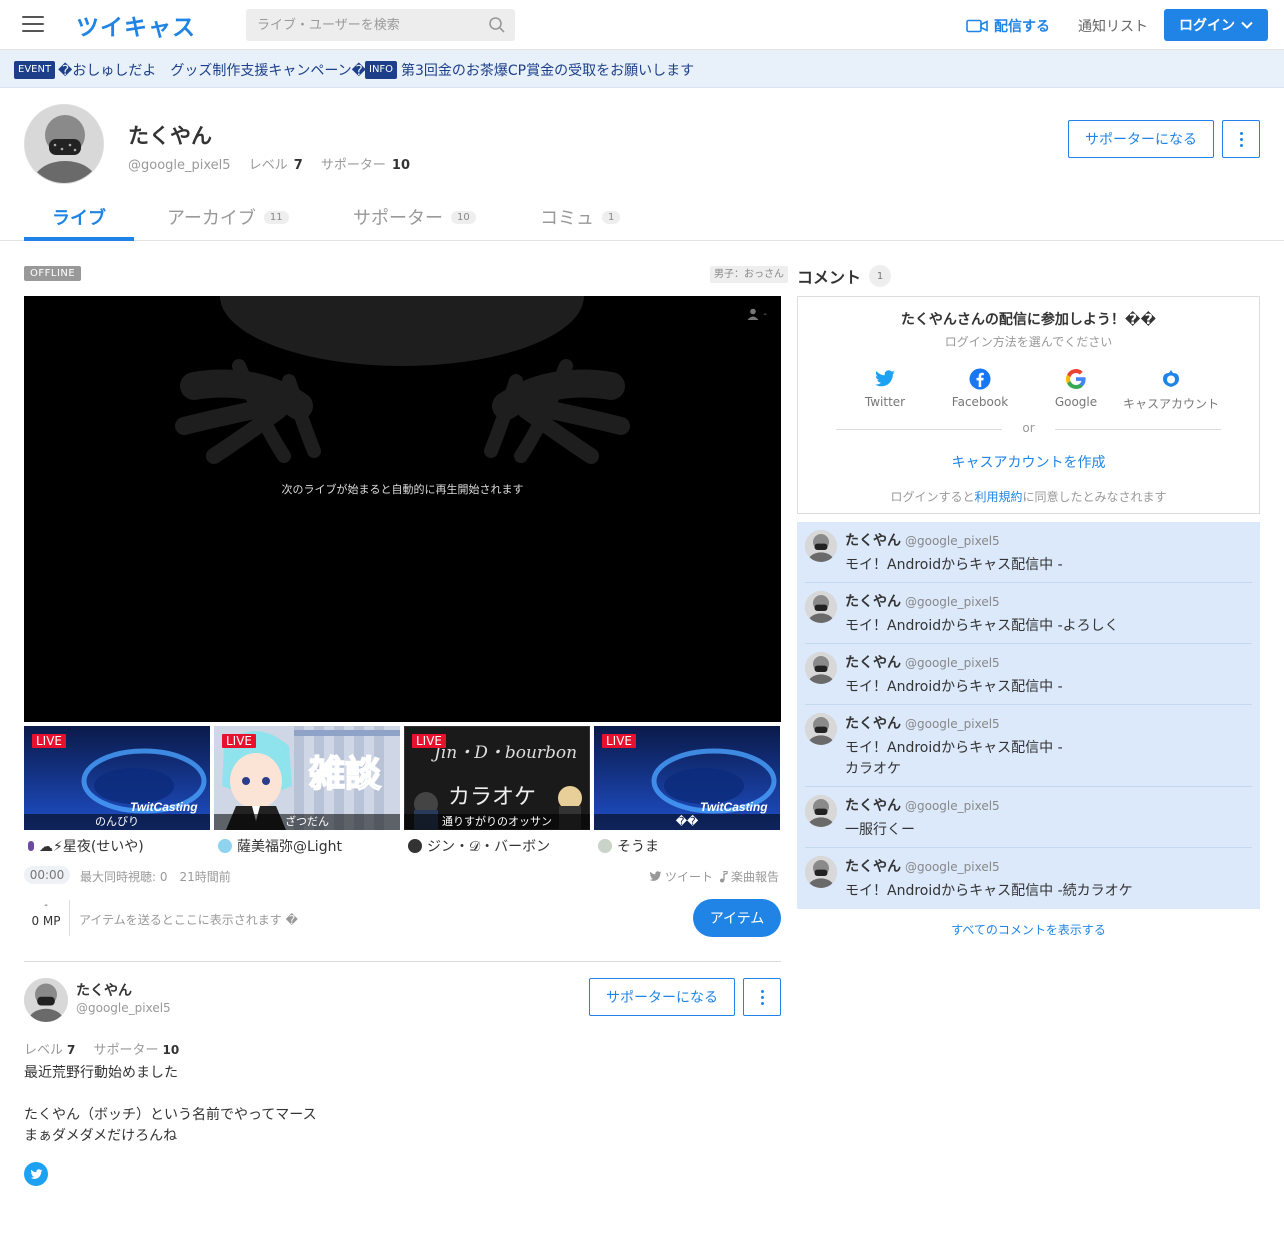  I want to click on tab-community: コミュ 1, so click(580, 217).